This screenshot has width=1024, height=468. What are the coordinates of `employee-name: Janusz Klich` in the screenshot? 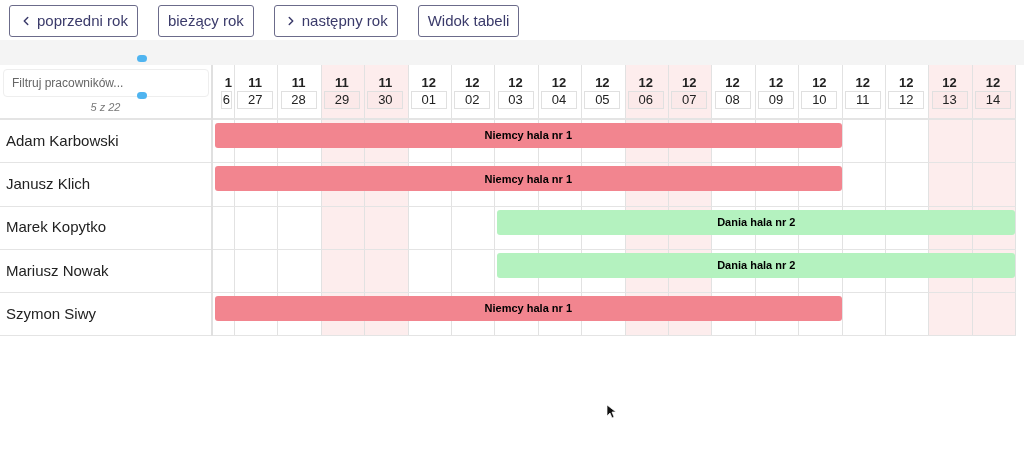 It's located at (105, 185).